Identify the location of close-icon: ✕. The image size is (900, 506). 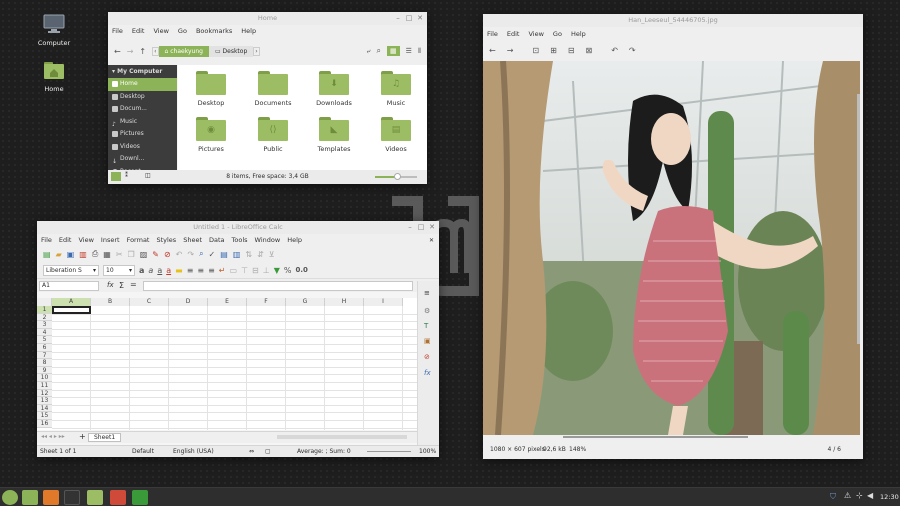
(432, 227).